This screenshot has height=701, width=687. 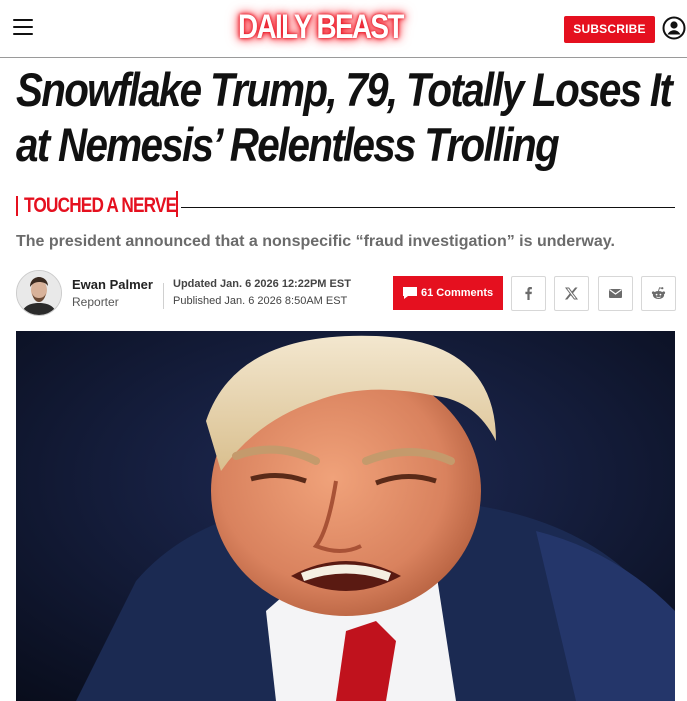 I want to click on x-icon, so click(x=571, y=293).